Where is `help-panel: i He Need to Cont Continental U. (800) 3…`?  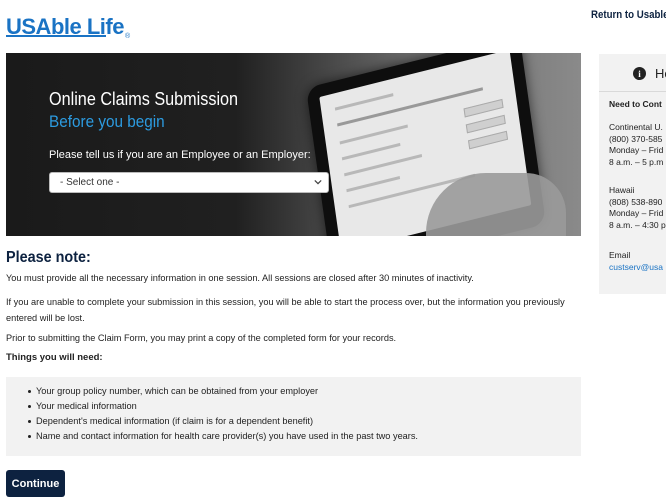
help-panel: i He Need to Cont Continental U. (800) 3… is located at coordinates (632, 174).